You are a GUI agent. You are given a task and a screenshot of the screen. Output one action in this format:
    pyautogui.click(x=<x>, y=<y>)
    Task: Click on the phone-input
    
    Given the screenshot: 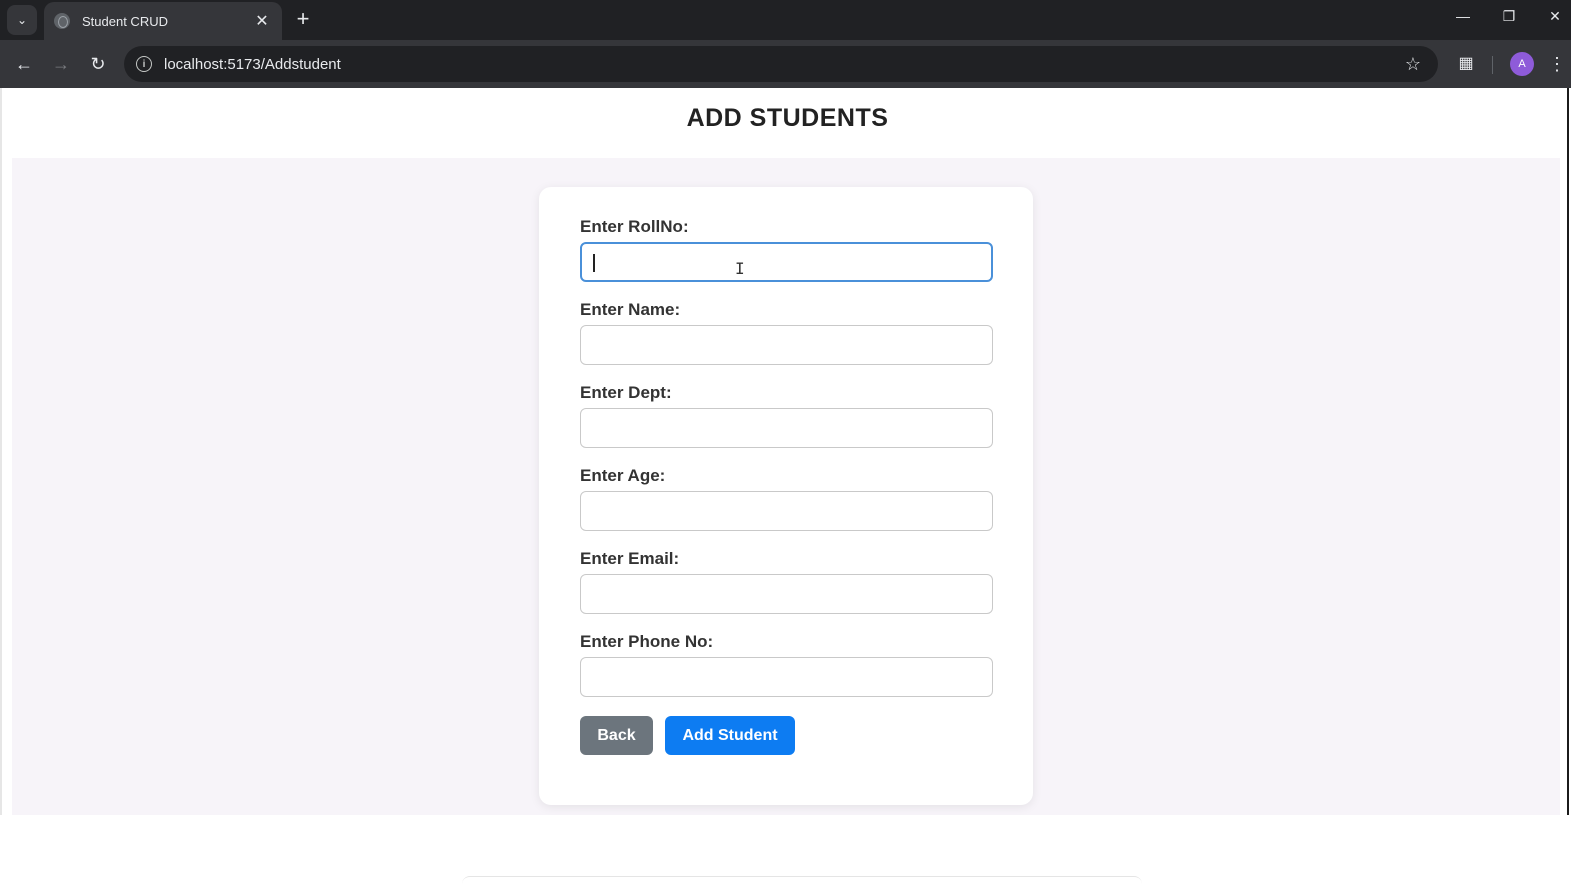 What is the action you would take?
    pyautogui.click(x=786, y=677)
    